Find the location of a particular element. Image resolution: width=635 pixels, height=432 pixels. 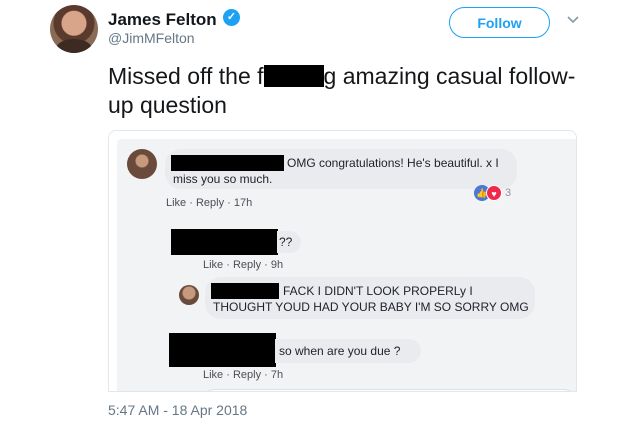

comment-input is located at coordinates (389, 390).